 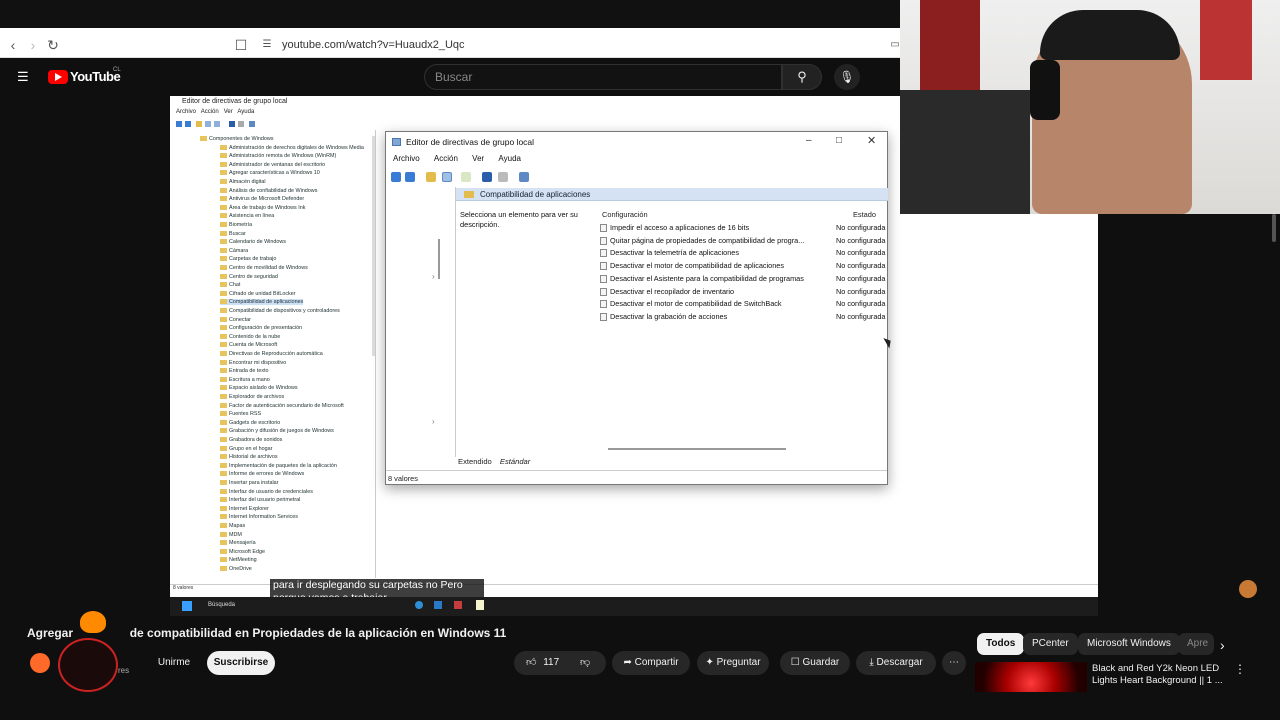 What do you see at coordinates (266, 492) in the screenshot?
I see `tree-item: Interfaz de usuario de credenciales` at bounding box center [266, 492].